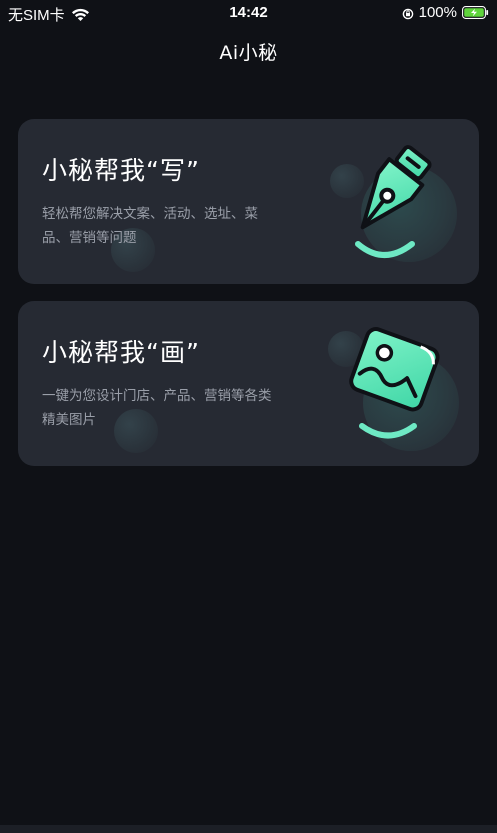 Image resolution: width=497 pixels, height=833 pixels. Describe the element at coordinates (248, 829) in the screenshot. I see `bottom-bar` at that location.